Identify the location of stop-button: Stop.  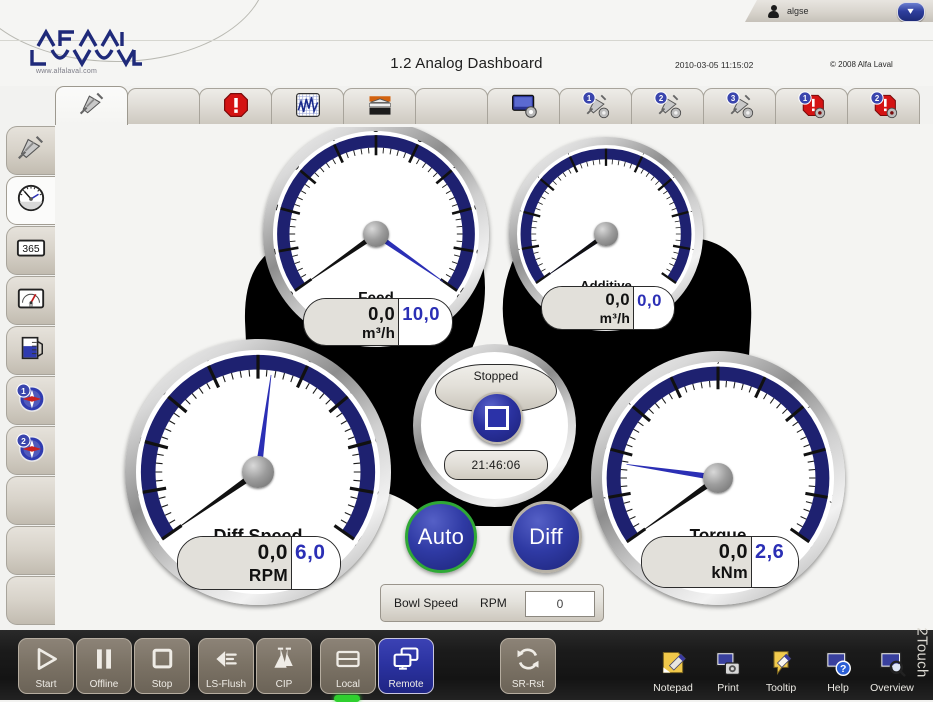
(162, 666).